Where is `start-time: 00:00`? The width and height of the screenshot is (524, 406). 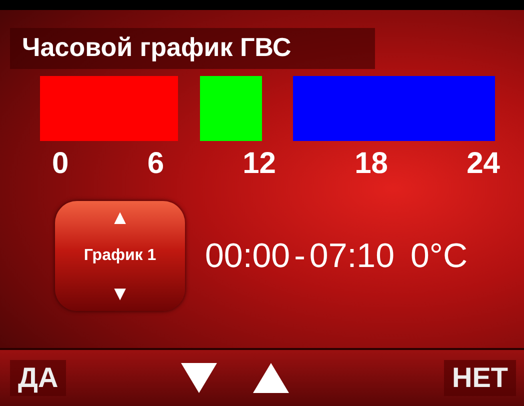 start-time: 00:00 is located at coordinates (247, 256).